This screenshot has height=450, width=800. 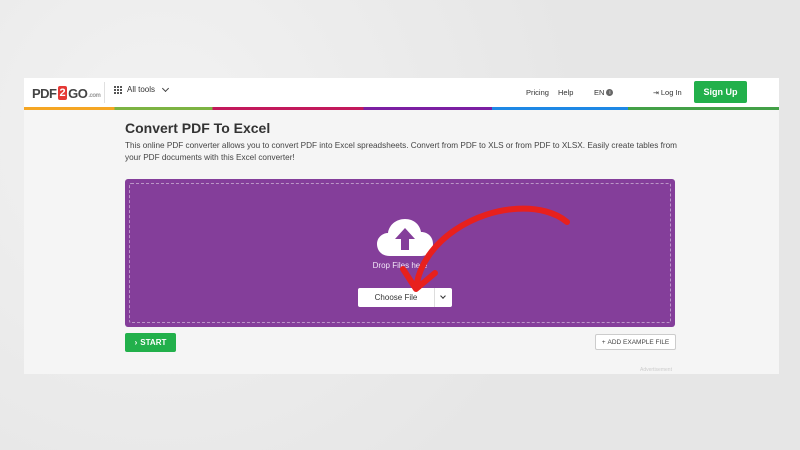 What do you see at coordinates (153, 342) in the screenshot?
I see `start-label: START` at bounding box center [153, 342].